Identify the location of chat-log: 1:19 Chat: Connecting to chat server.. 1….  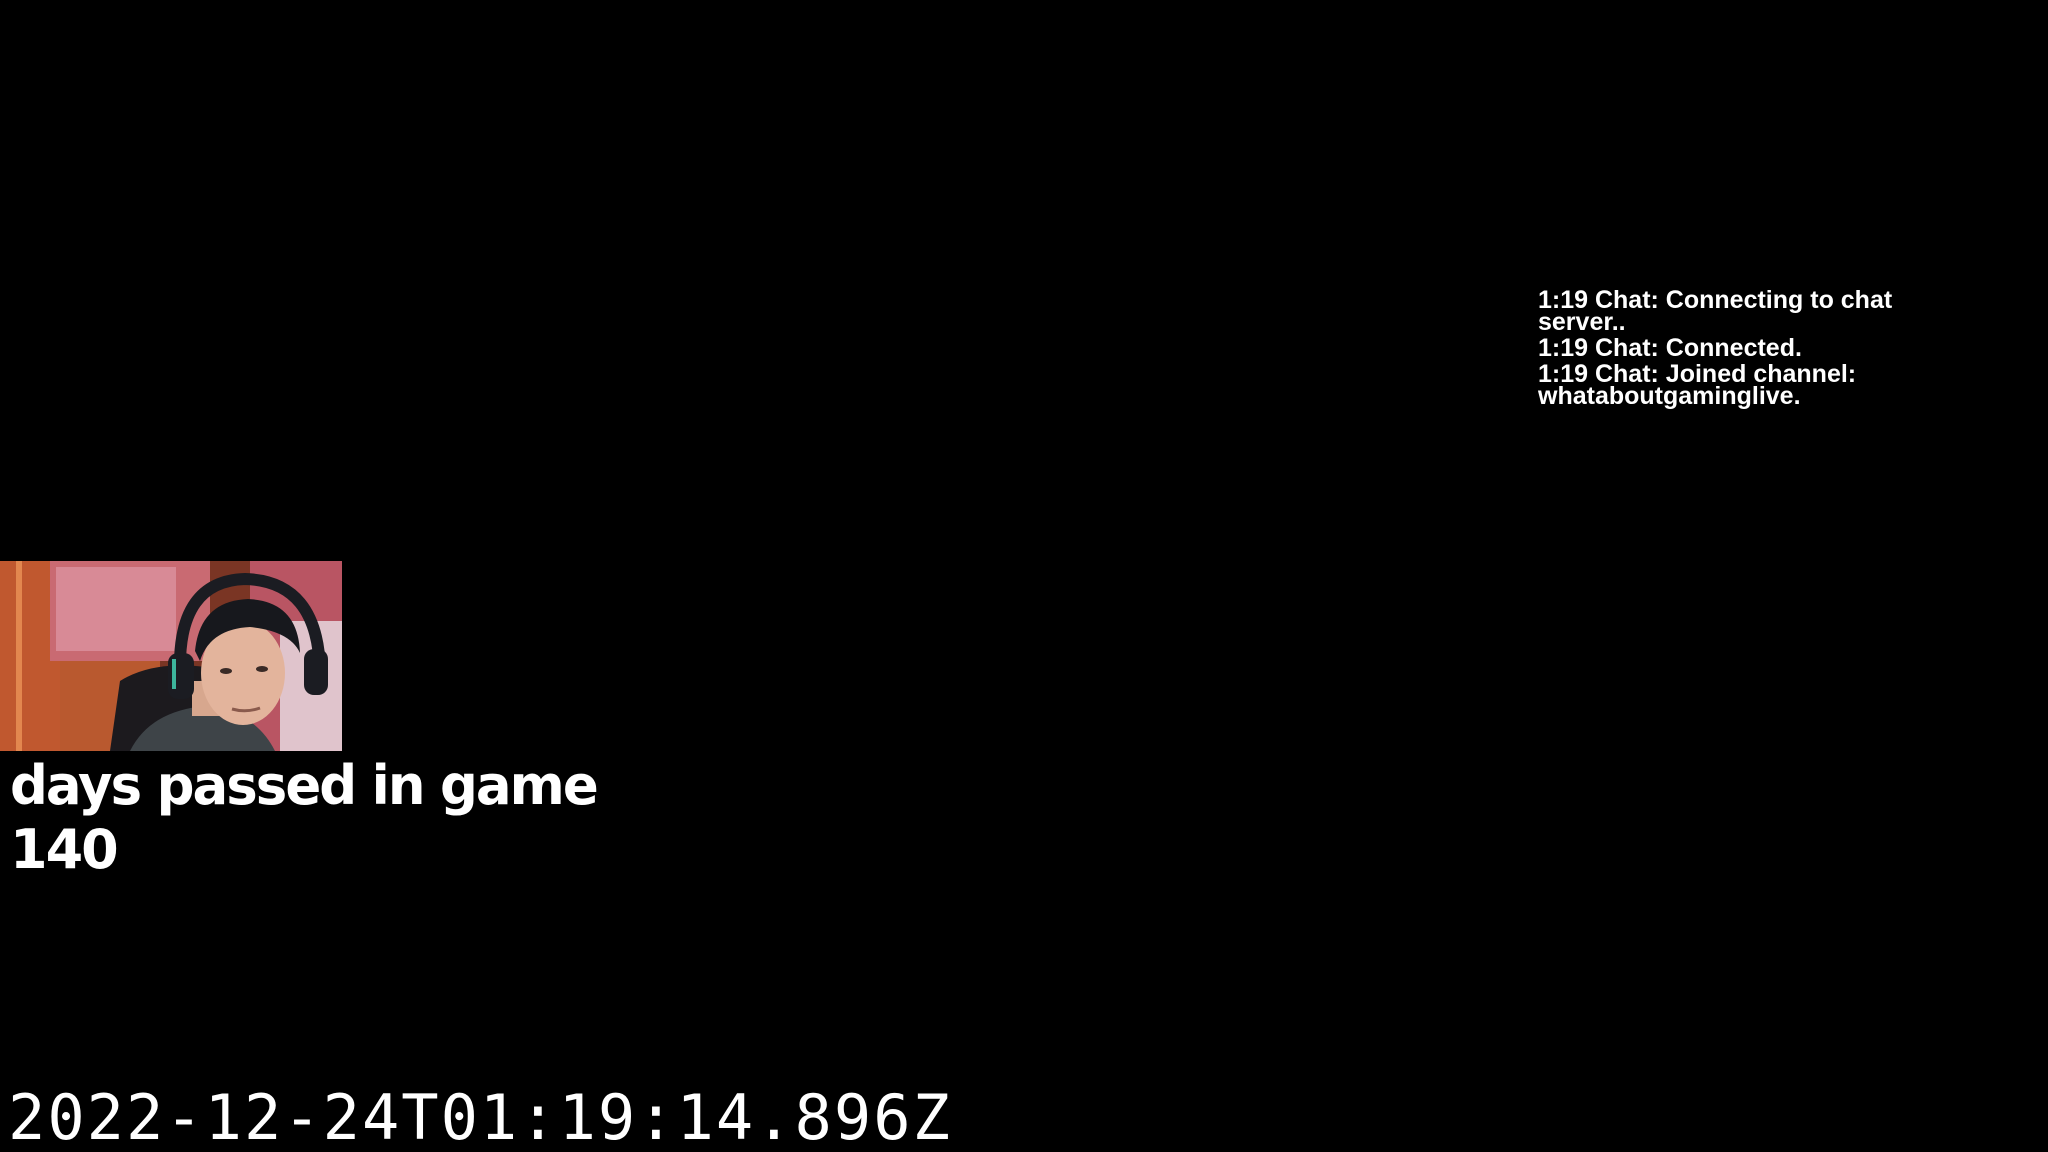
(1758, 348).